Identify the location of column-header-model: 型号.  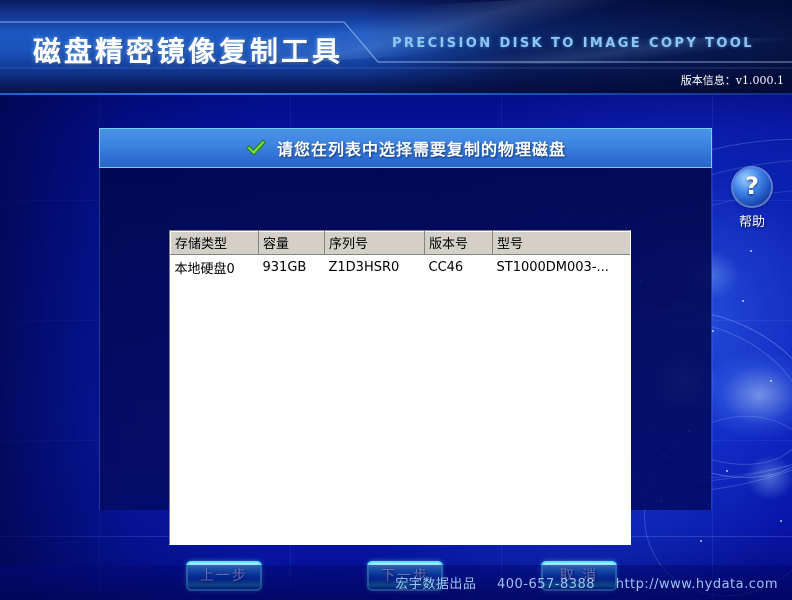
(561, 243).